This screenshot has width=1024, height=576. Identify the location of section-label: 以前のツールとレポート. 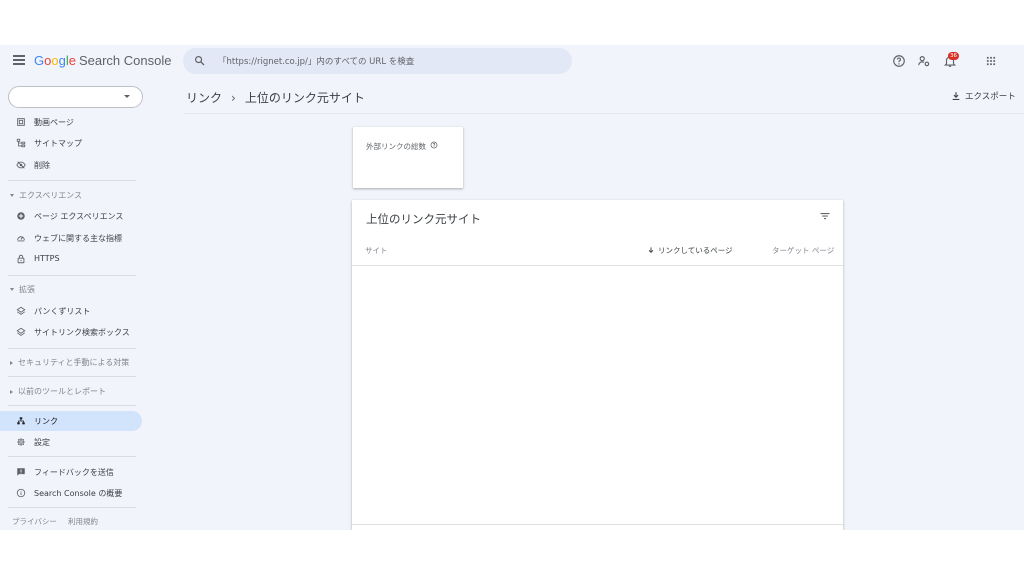
(62, 391).